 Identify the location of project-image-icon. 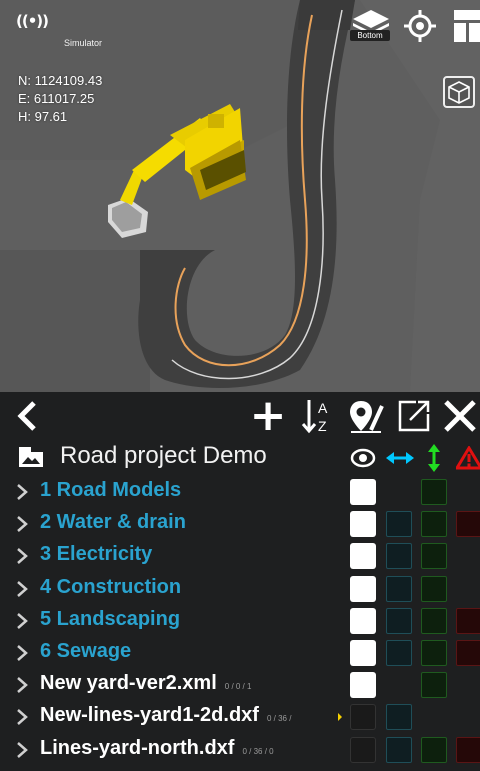
(31, 457).